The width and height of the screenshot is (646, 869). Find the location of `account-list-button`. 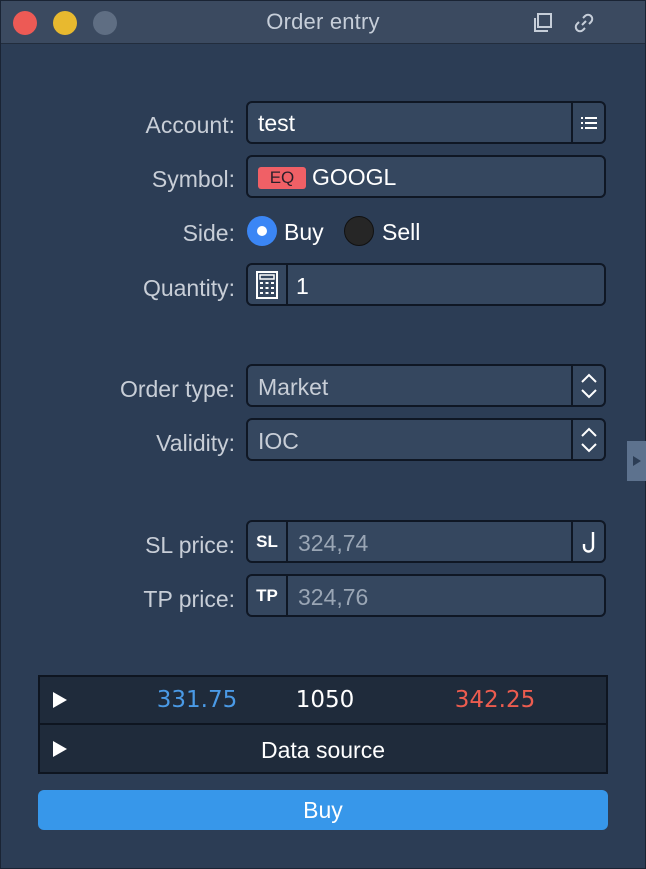

account-list-button is located at coordinates (587, 122).